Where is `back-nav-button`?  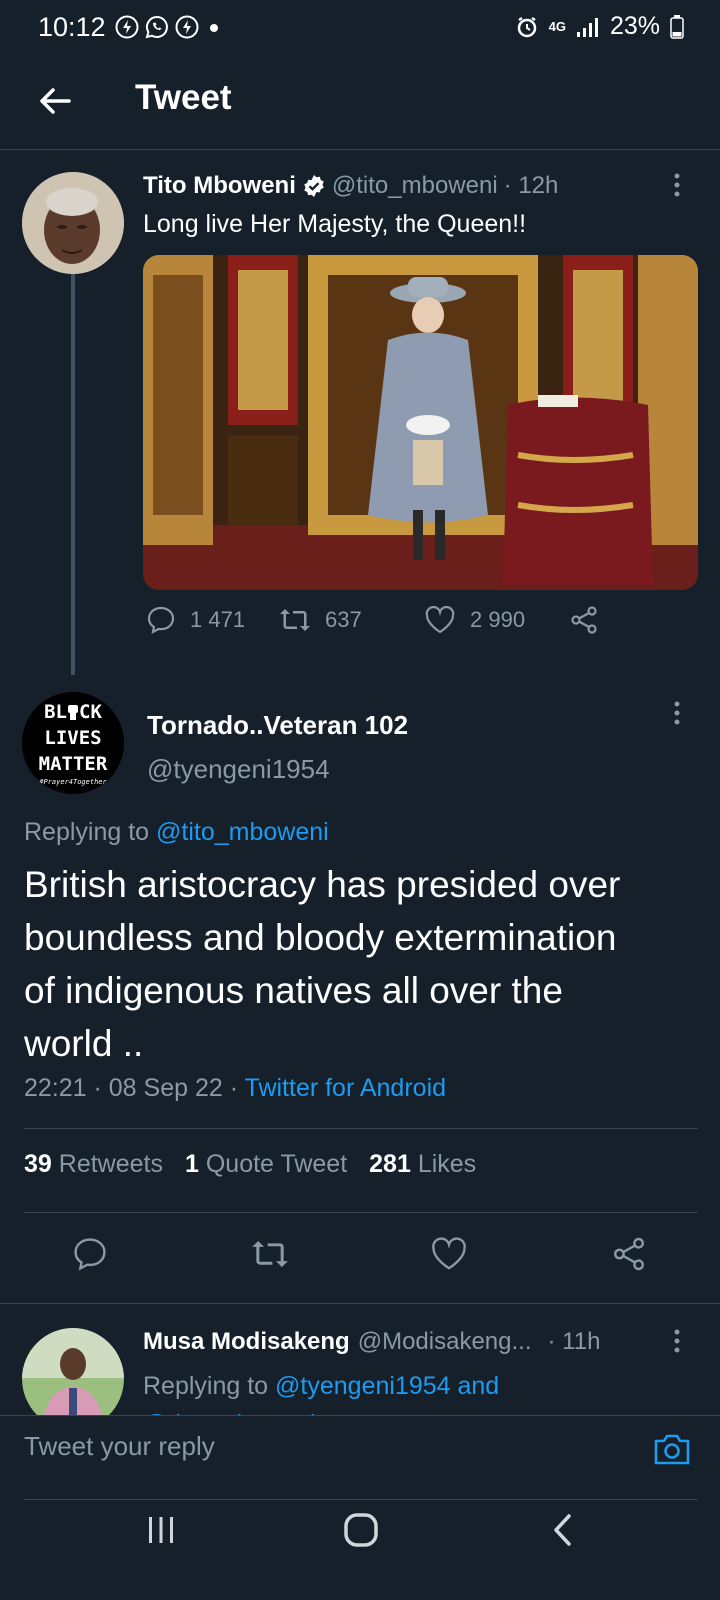
back-nav-button is located at coordinates (563, 1530).